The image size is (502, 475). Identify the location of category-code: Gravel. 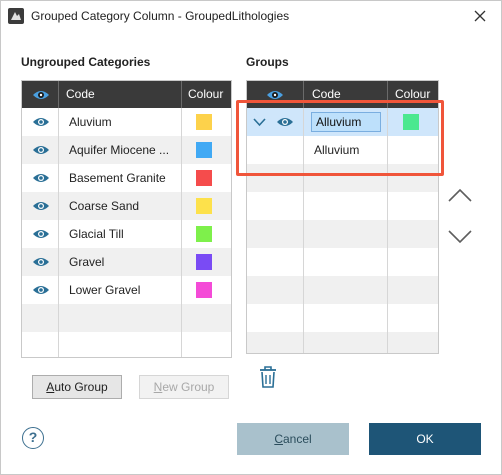
(87, 262).